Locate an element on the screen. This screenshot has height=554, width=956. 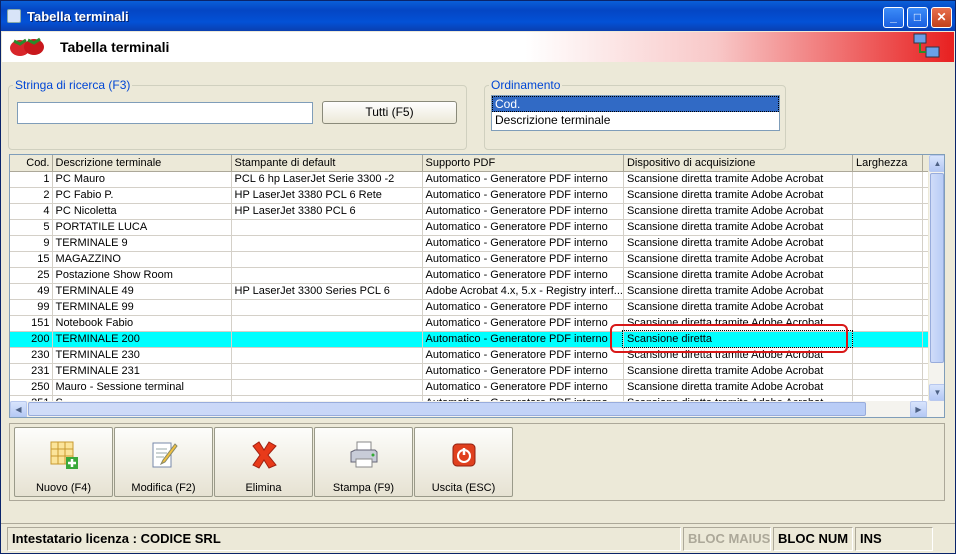
column-header-acquisition: Dispositivo di acquisizione is located at coordinates (738, 163).